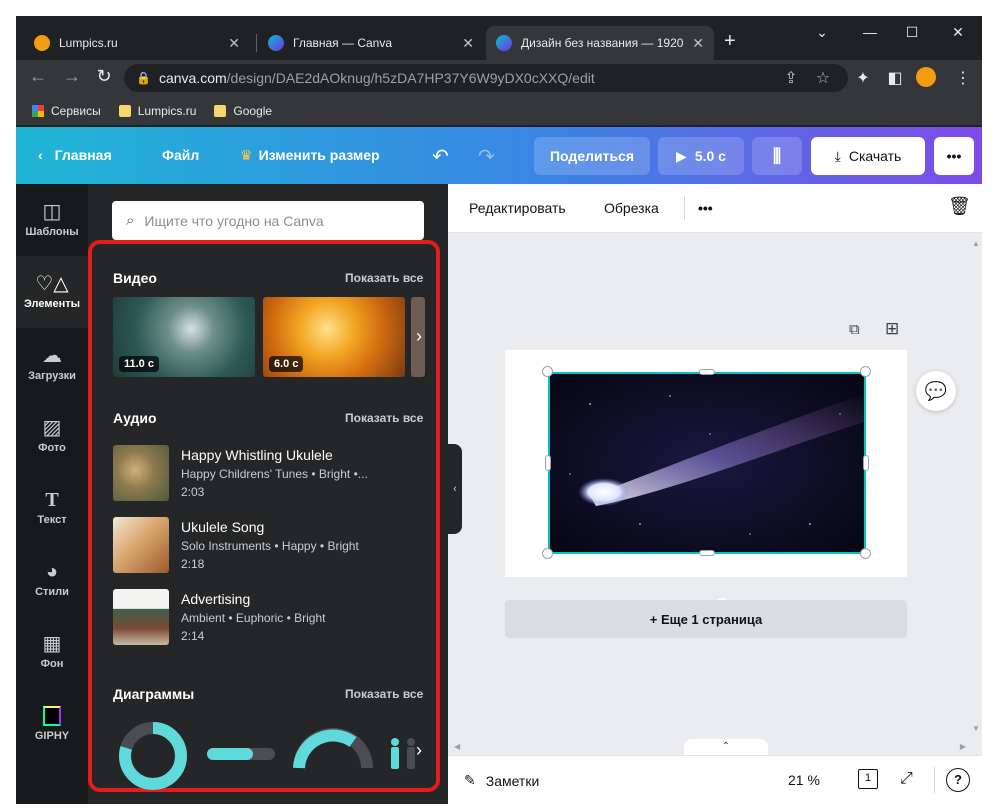  Describe the element at coordinates (926, 77) in the screenshot. I see `profile-avatar` at that location.